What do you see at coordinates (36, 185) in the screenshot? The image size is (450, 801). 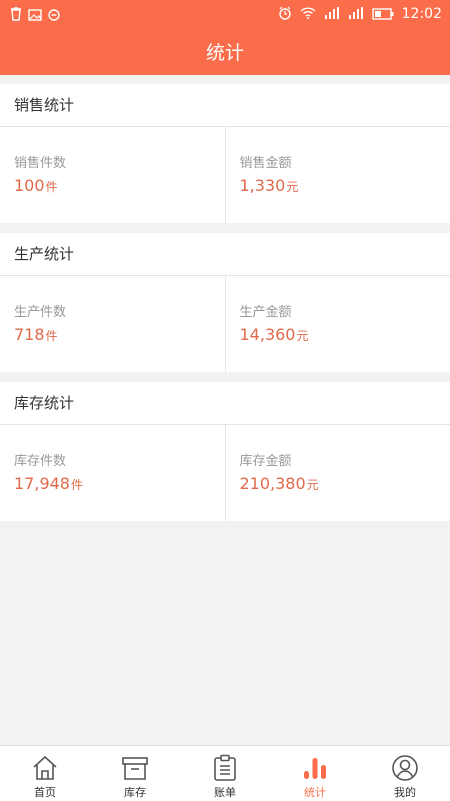 I see `stat-value: 100件` at bounding box center [36, 185].